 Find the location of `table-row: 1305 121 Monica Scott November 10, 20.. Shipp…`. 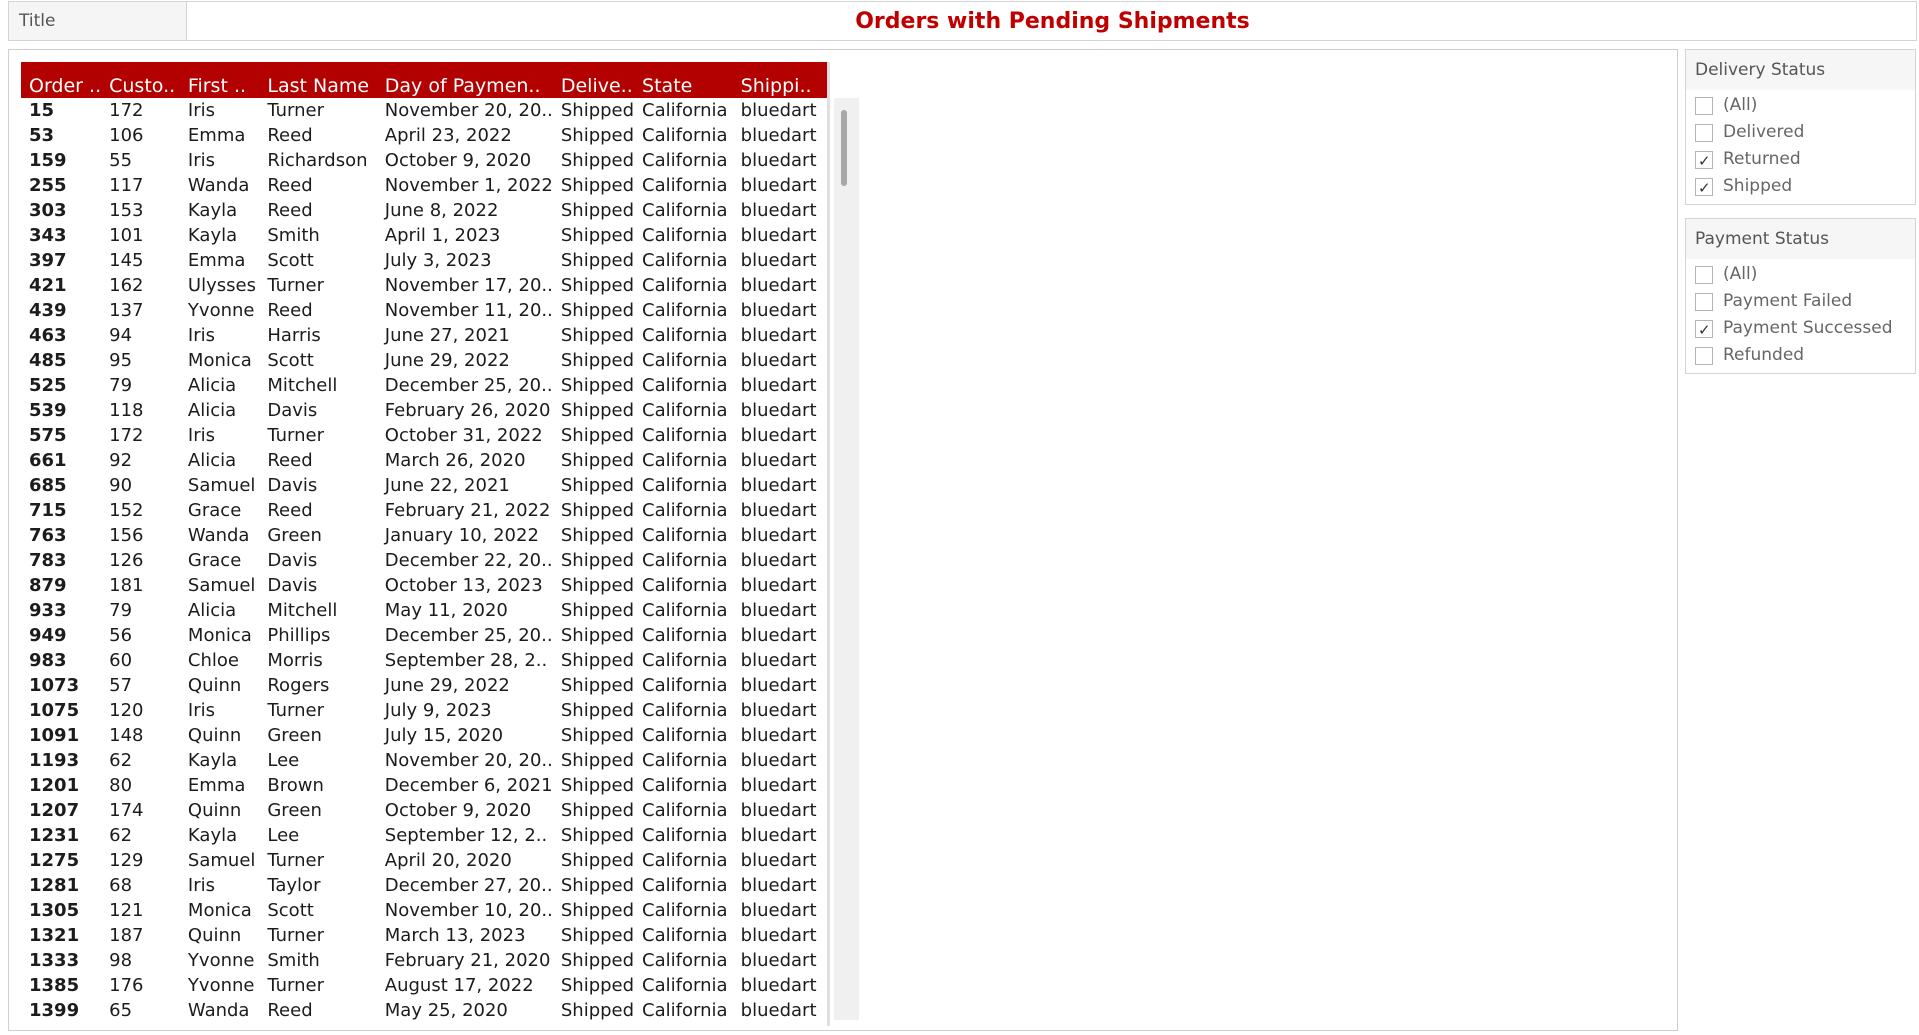

table-row: 1305 121 Monica Scott November 10, 20.. Shipp… is located at coordinates (425, 910).